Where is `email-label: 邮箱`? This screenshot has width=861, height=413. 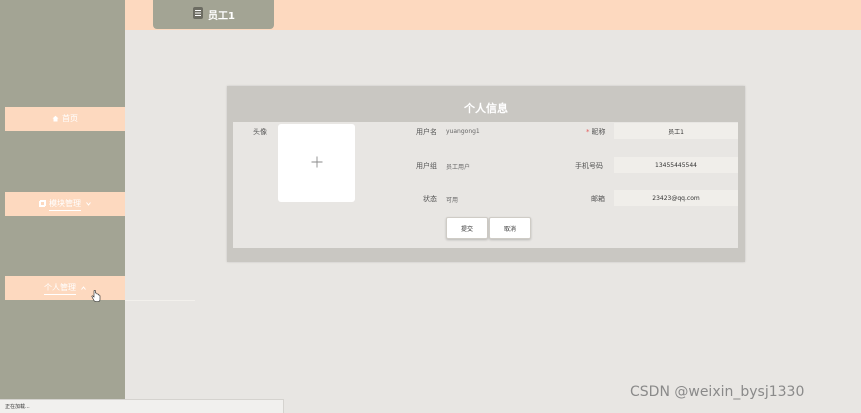 email-label: 邮箱 is located at coordinates (598, 199).